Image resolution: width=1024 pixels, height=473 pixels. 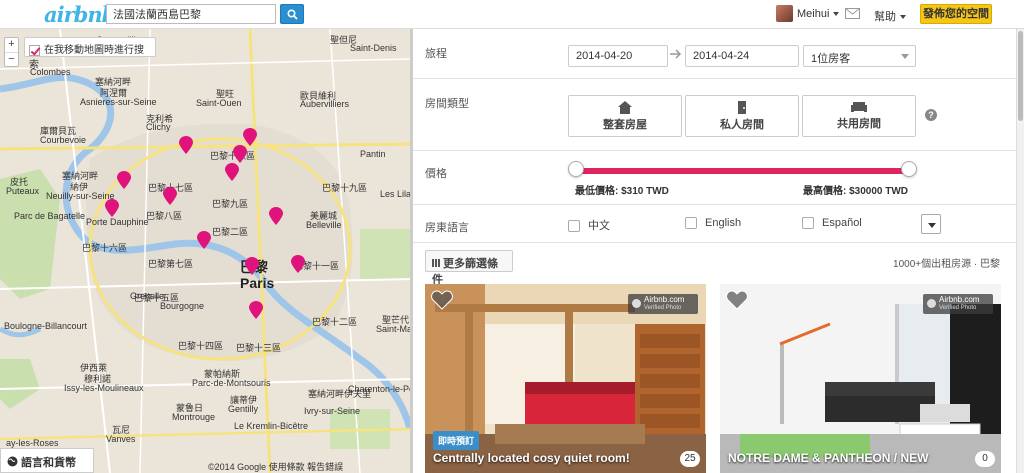 I want to click on help-menu: 幫助, so click(x=890, y=16).